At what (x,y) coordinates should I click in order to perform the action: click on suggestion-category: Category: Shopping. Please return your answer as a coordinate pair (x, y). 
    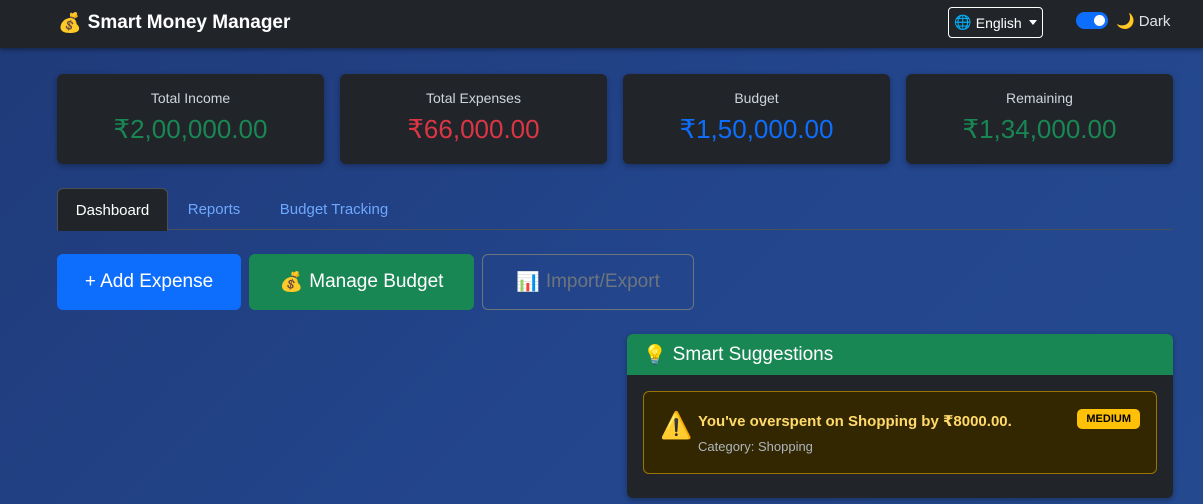
    Looking at the image, I should click on (755, 446).